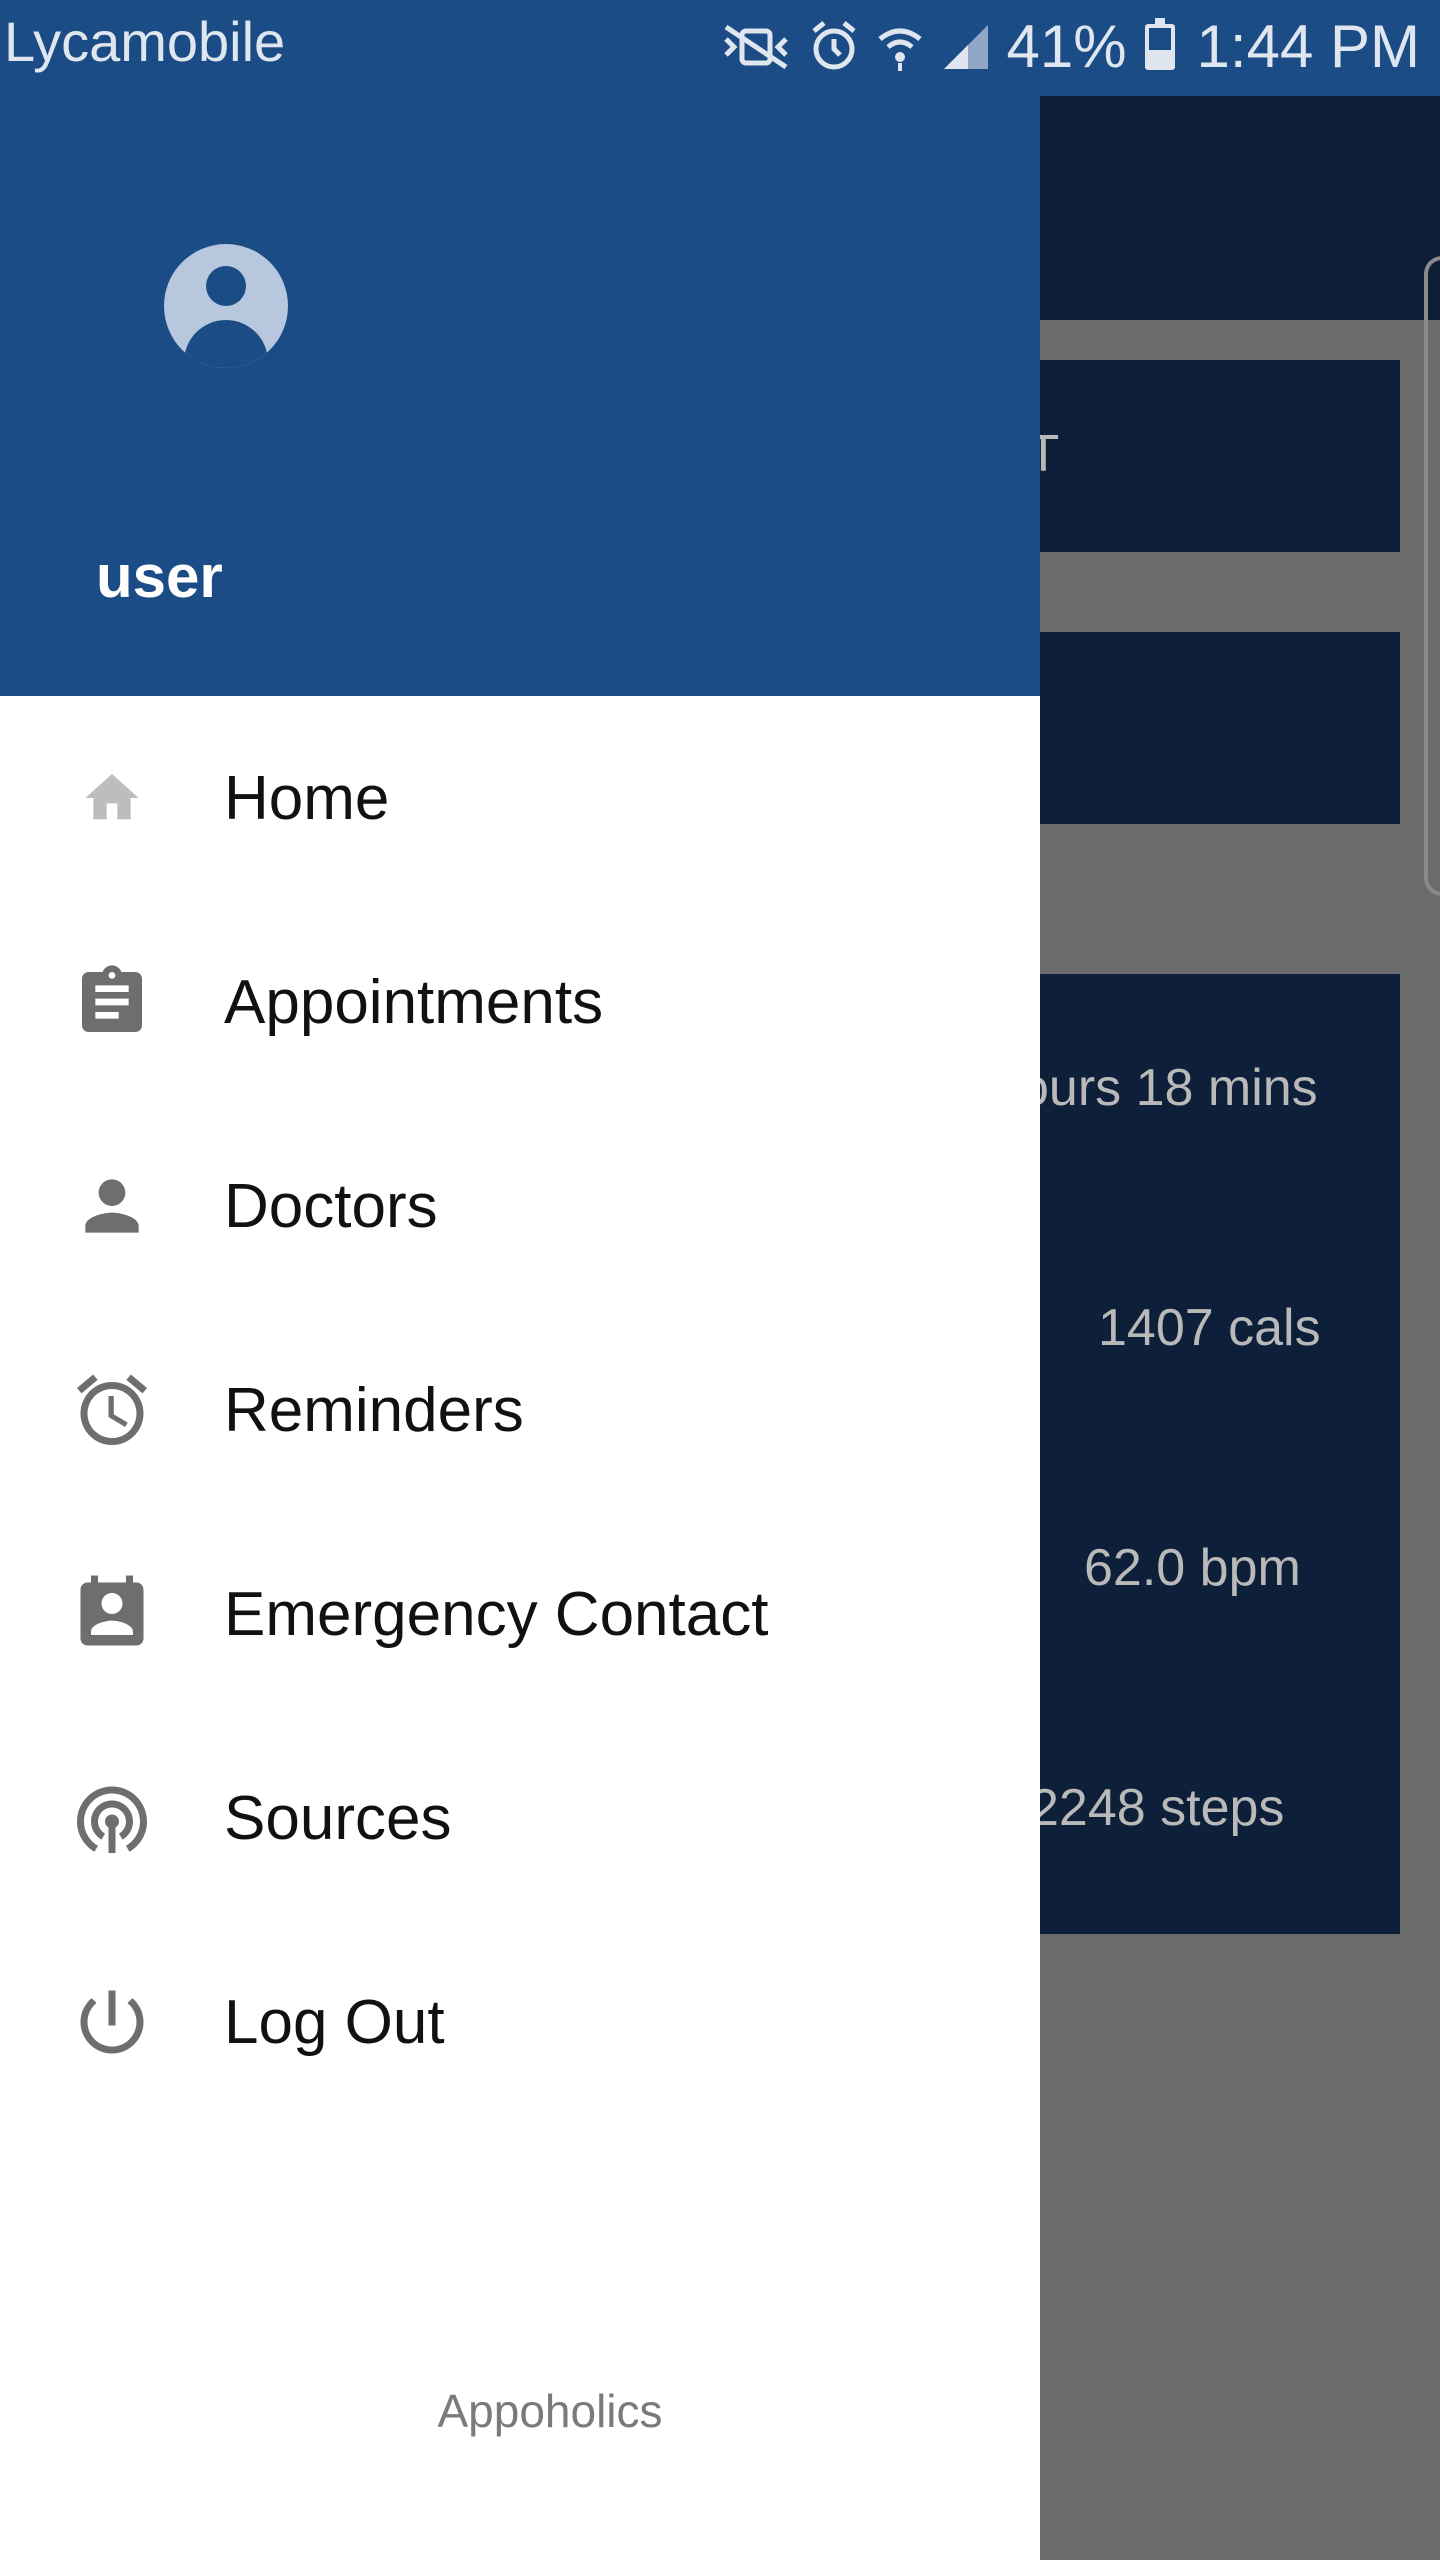 Image resolution: width=1440 pixels, height=2560 pixels. What do you see at coordinates (520, 1206) in the screenshot?
I see `menu-item-doctors: Doctors` at bounding box center [520, 1206].